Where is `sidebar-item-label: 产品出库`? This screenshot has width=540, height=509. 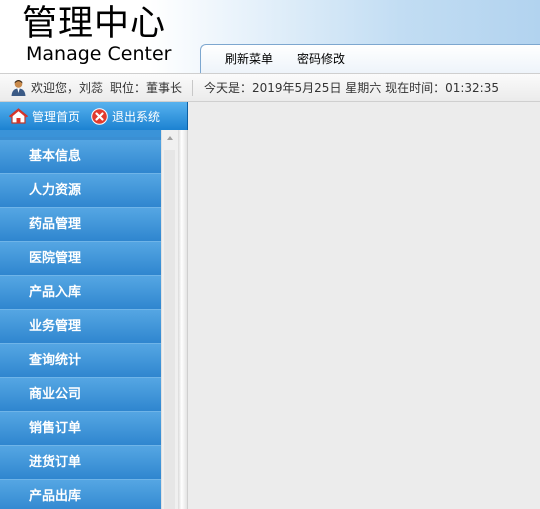
sidebar-item-label: 产品出库 is located at coordinates (55, 496).